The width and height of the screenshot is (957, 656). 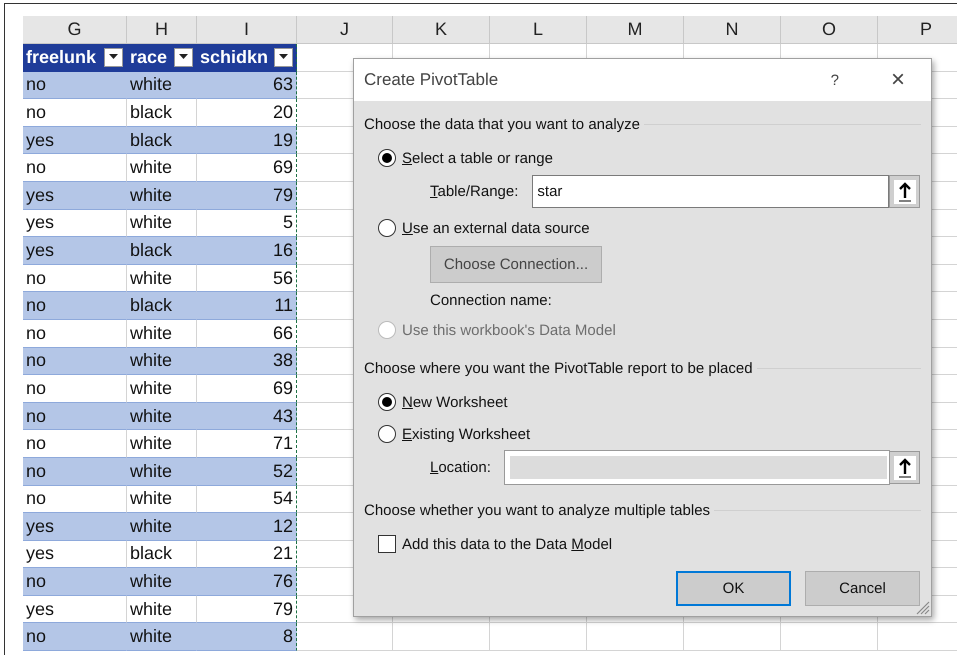 I want to click on table-cell: 20, so click(x=282, y=112).